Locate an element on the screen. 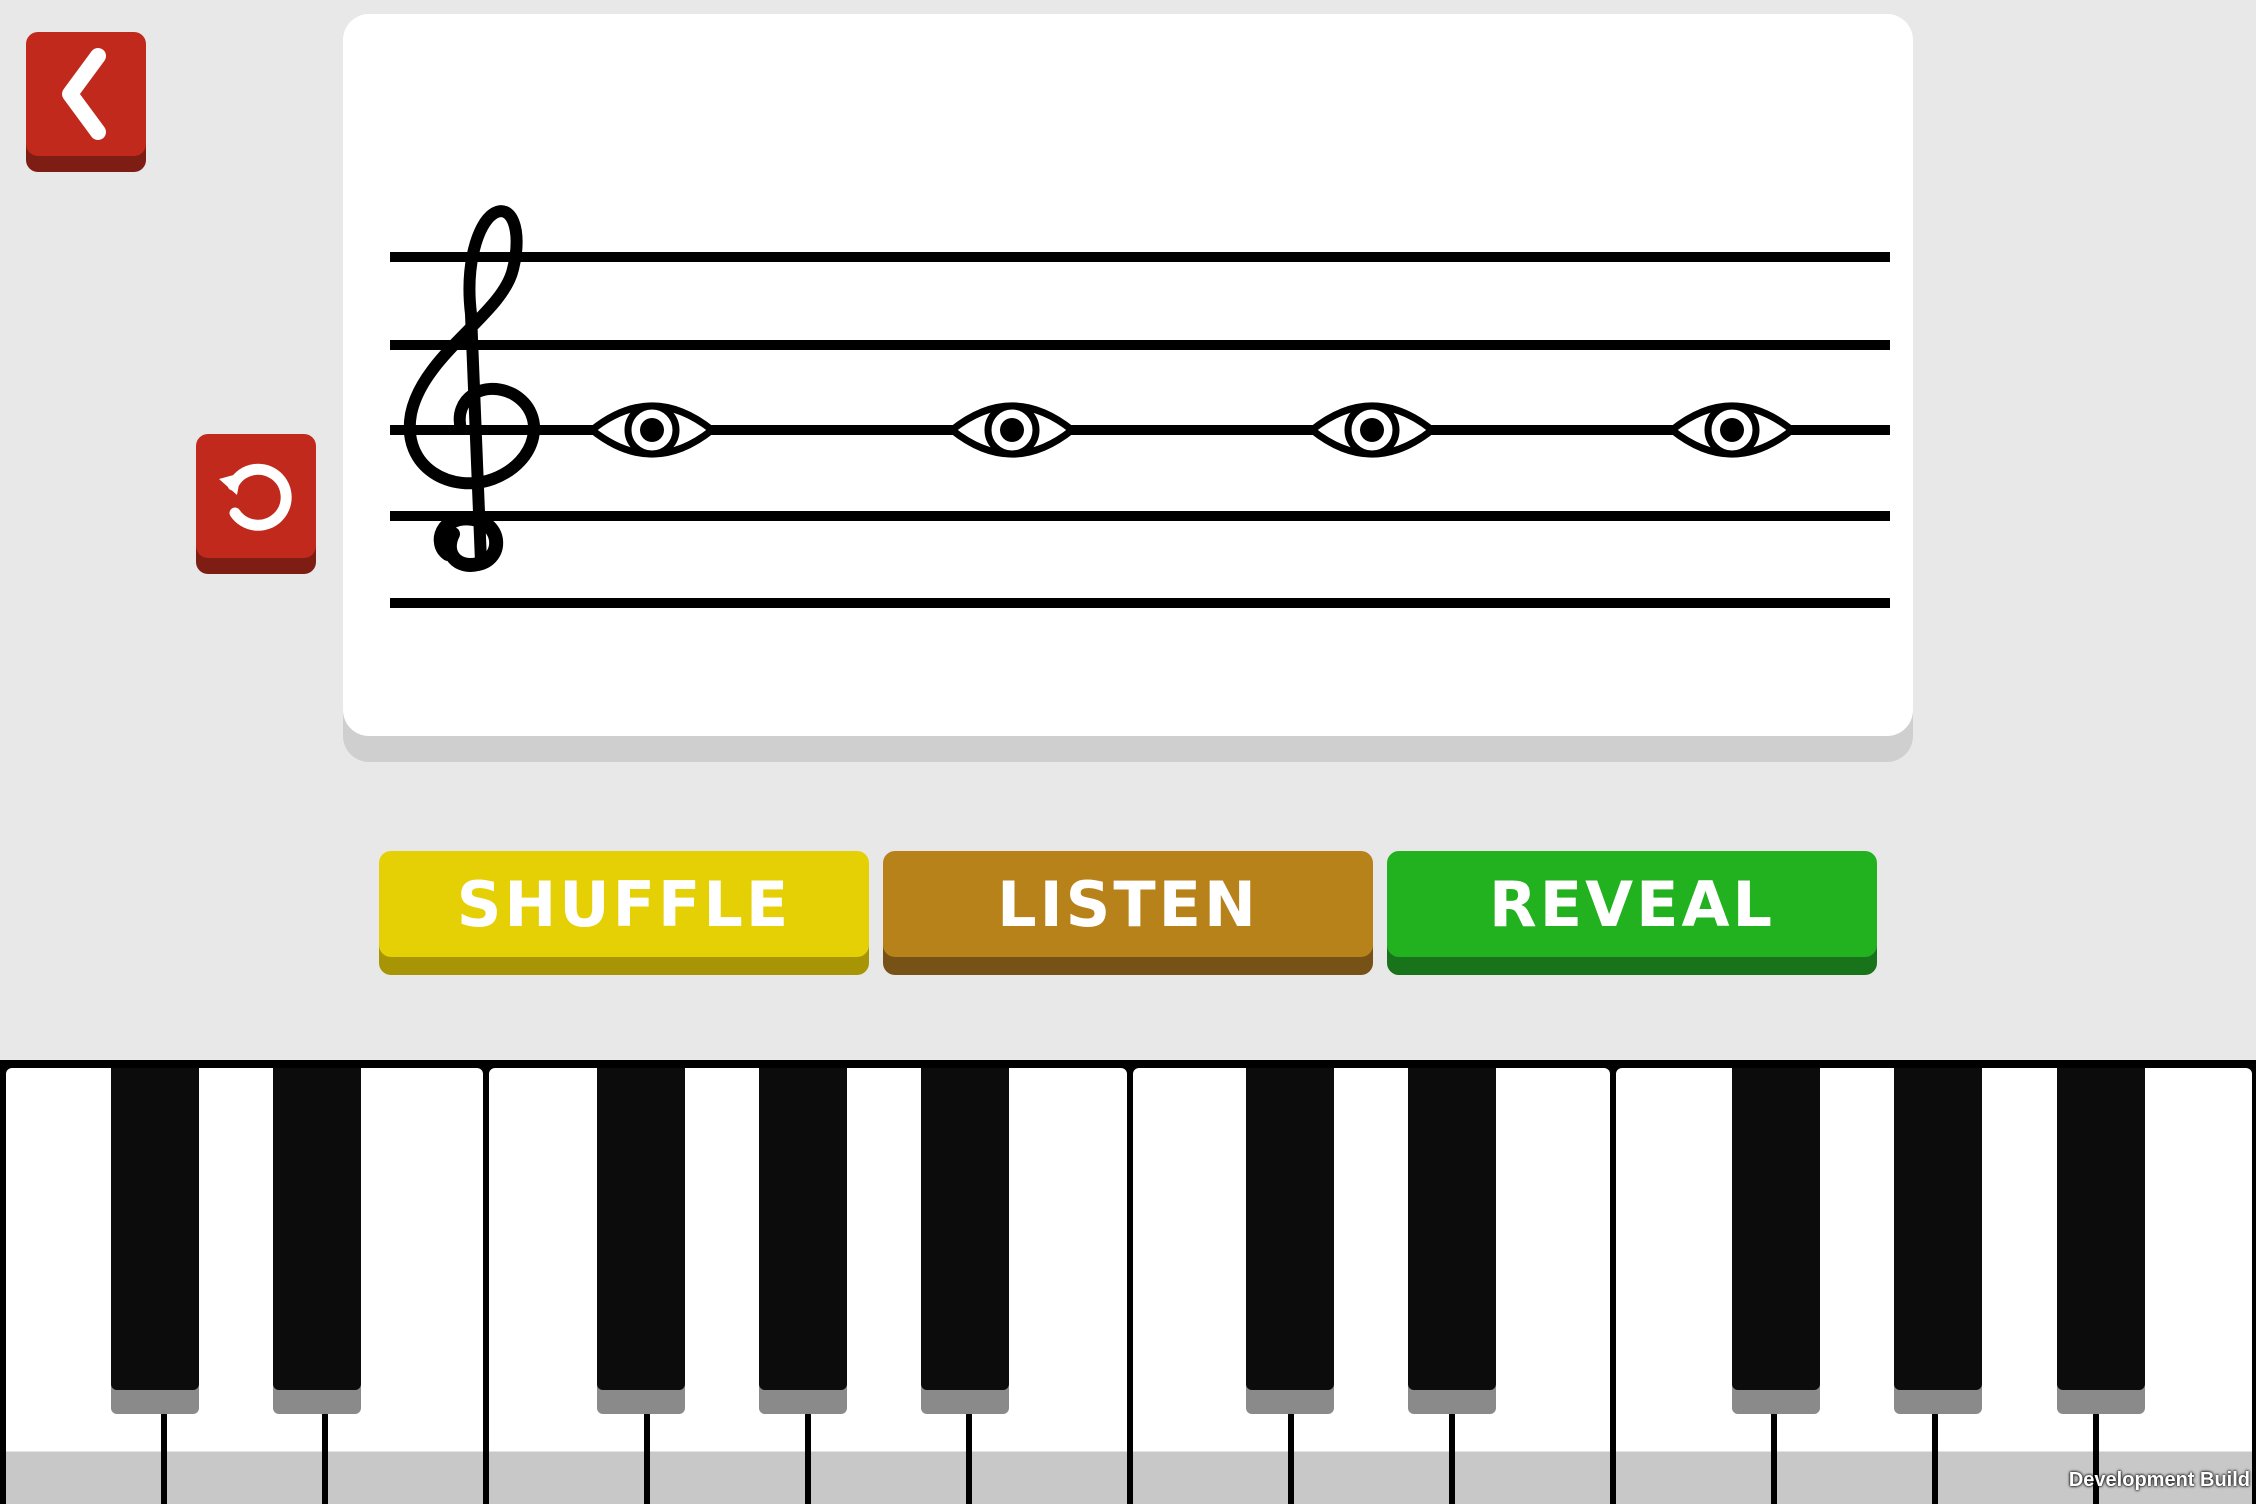 Image resolution: width=2256 pixels, height=1504 pixels. reveal-button: REVEAL is located at coordinates (1632, 904).